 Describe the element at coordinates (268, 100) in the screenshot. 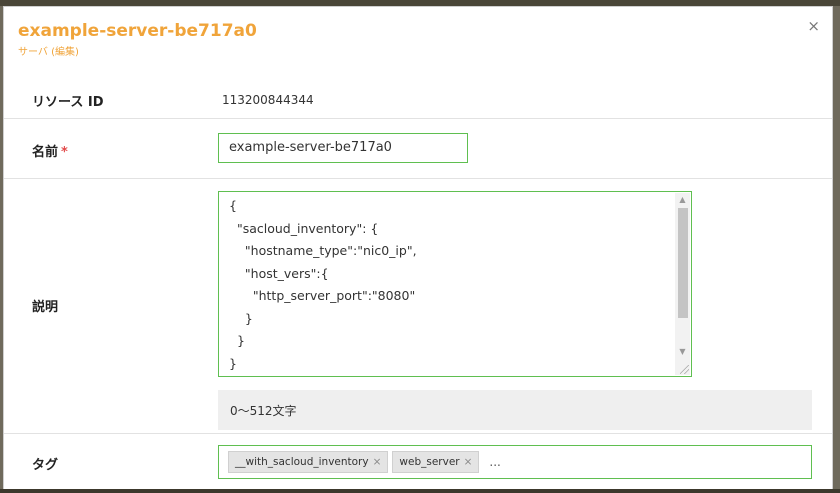

I see `resource-id-value: 113200844344` at that location.